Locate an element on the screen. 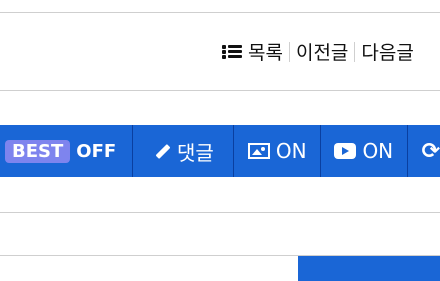  top-divider is located at coordinates (220, 12).